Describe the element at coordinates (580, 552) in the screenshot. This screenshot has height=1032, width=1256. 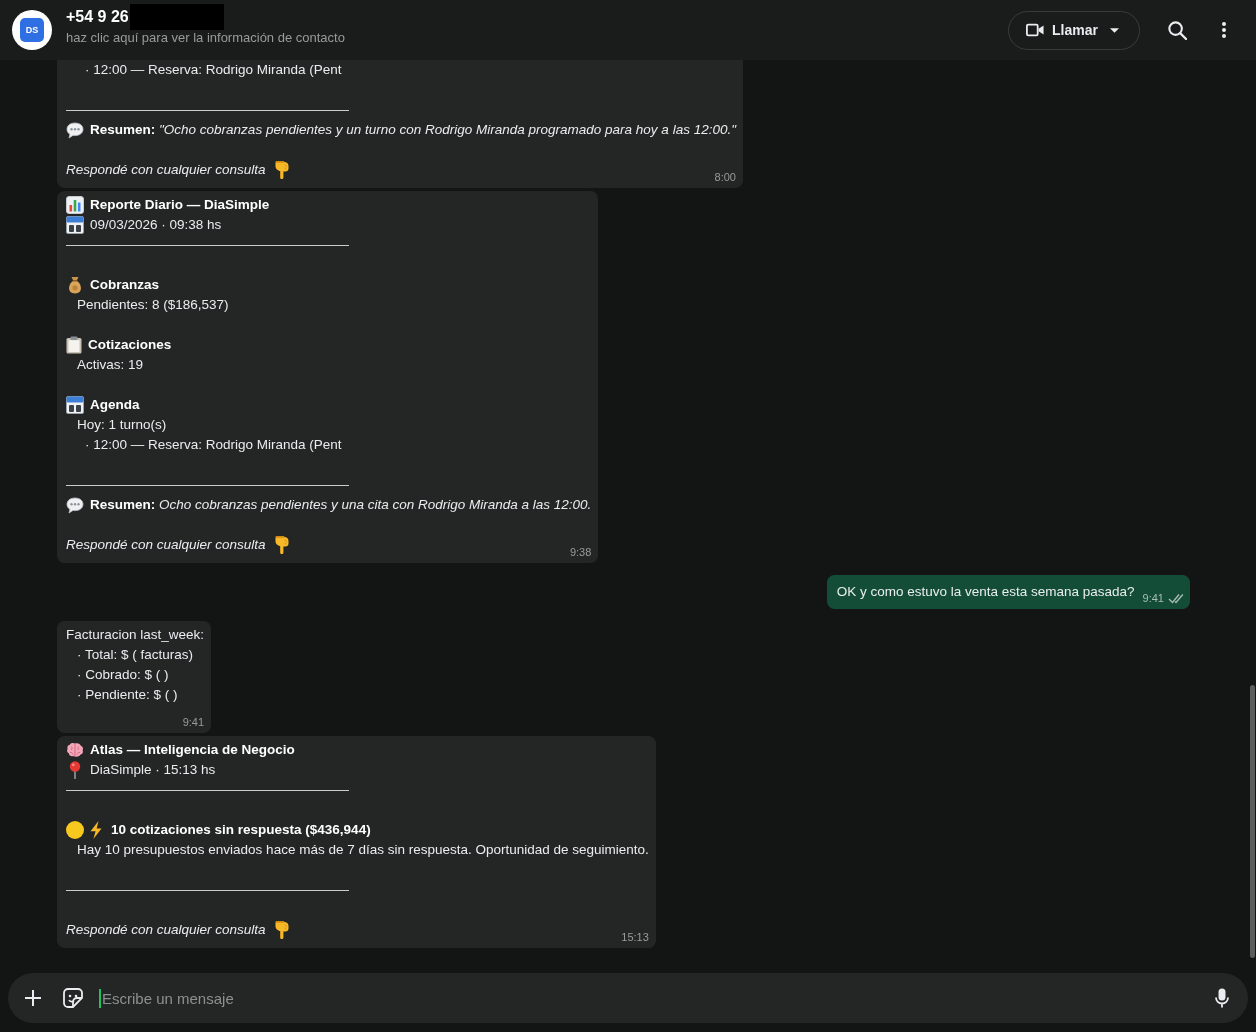
I see `message-time: 9:38` at that location.